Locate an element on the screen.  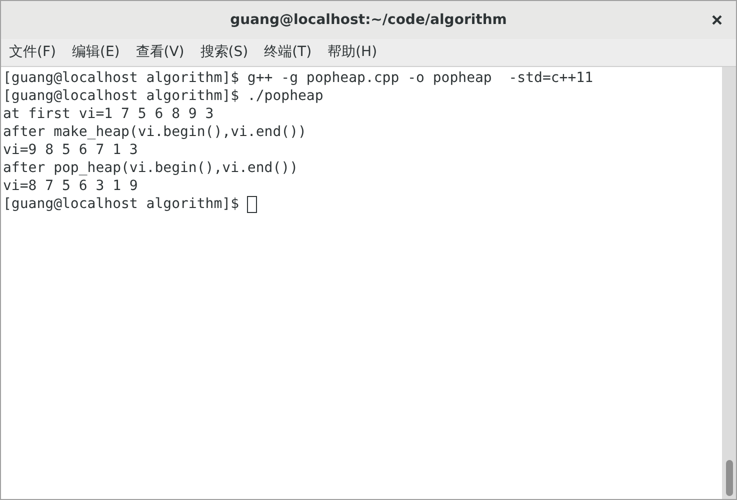
terminal-line: [guang@localhost algorithm]$ g++ -g popheap.cpp -o popheap -std=c++11 is located at coordinates (298, 78).